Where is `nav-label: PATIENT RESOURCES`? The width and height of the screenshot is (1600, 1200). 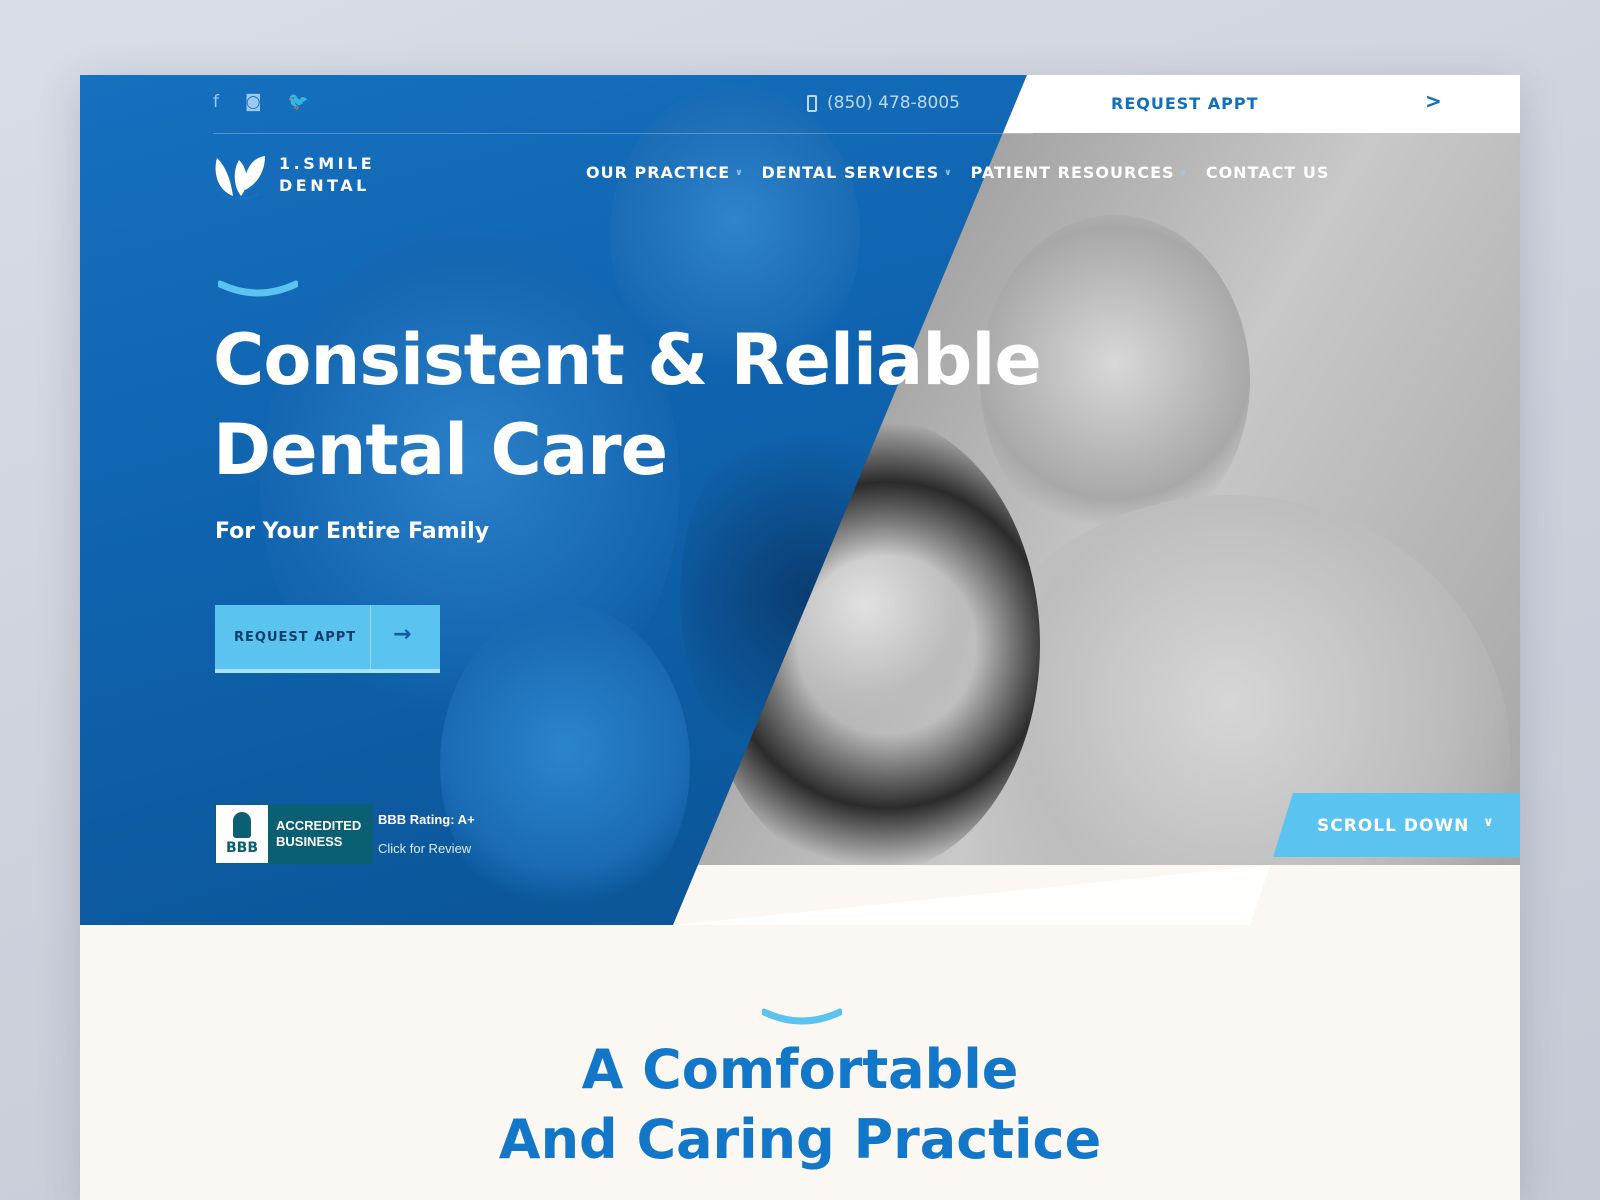 nav-label: PATIENT RESOURCES is located at coordinates (1072, 172).